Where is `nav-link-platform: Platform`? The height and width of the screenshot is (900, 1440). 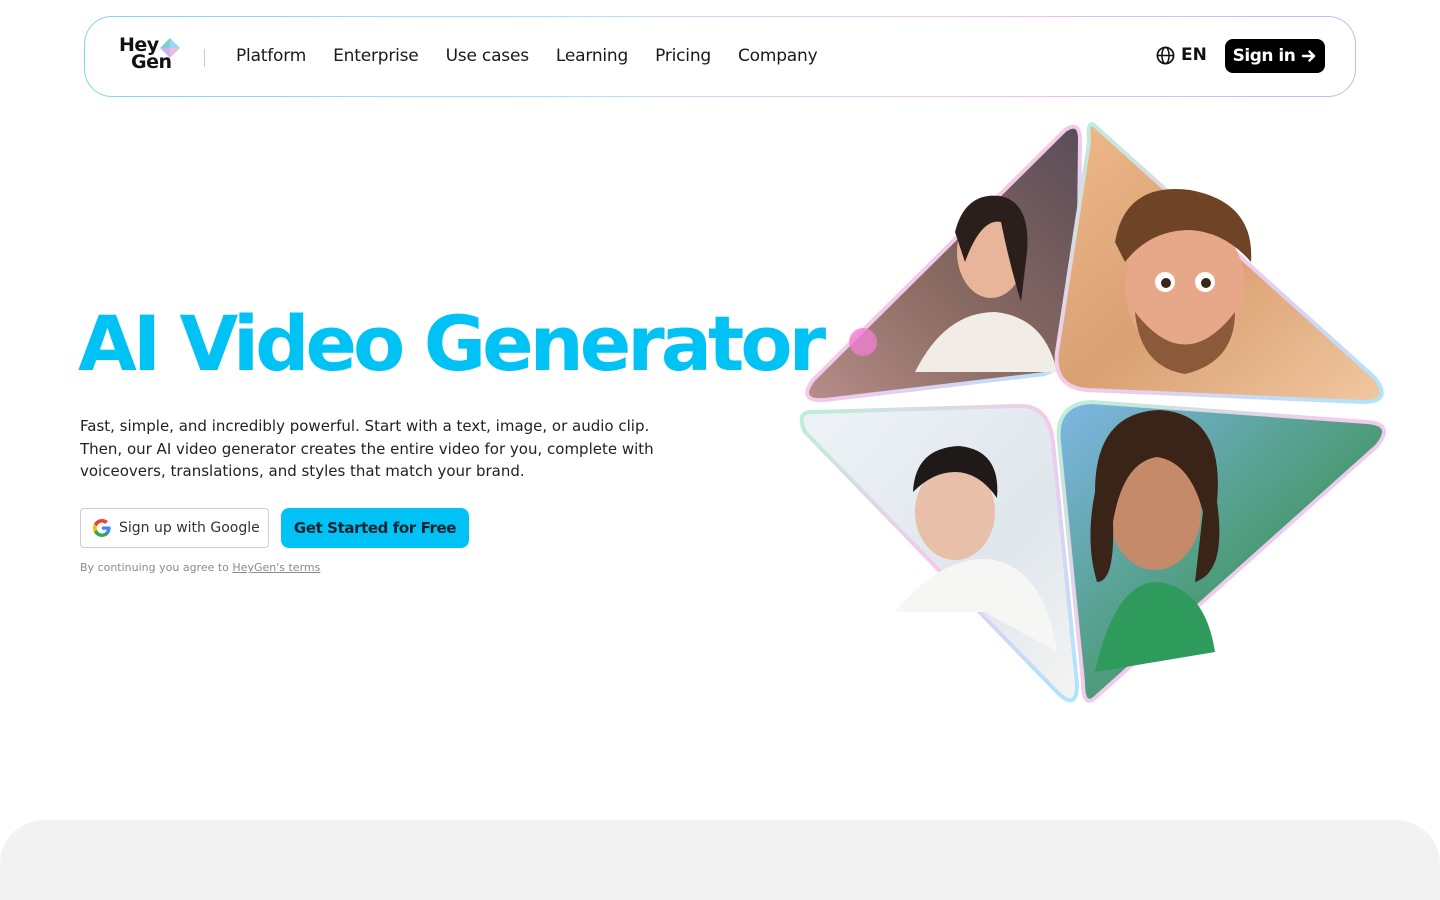
nav-link-platform: Platform is located at coordinates (271, 56).